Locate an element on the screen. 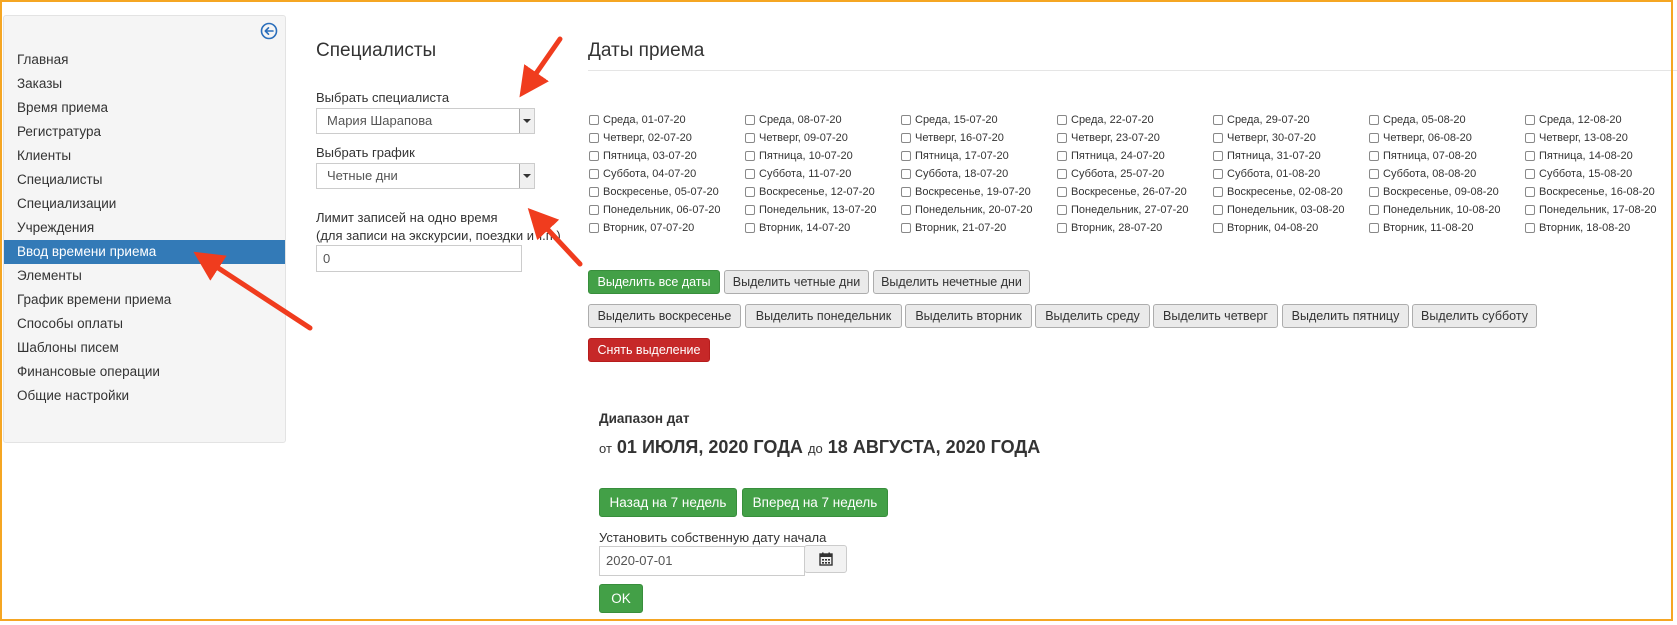 The width and height of the screenshot is (1677, 625). date-label: Четверг, 13-08-20 is located at coordinates (1583, 138).